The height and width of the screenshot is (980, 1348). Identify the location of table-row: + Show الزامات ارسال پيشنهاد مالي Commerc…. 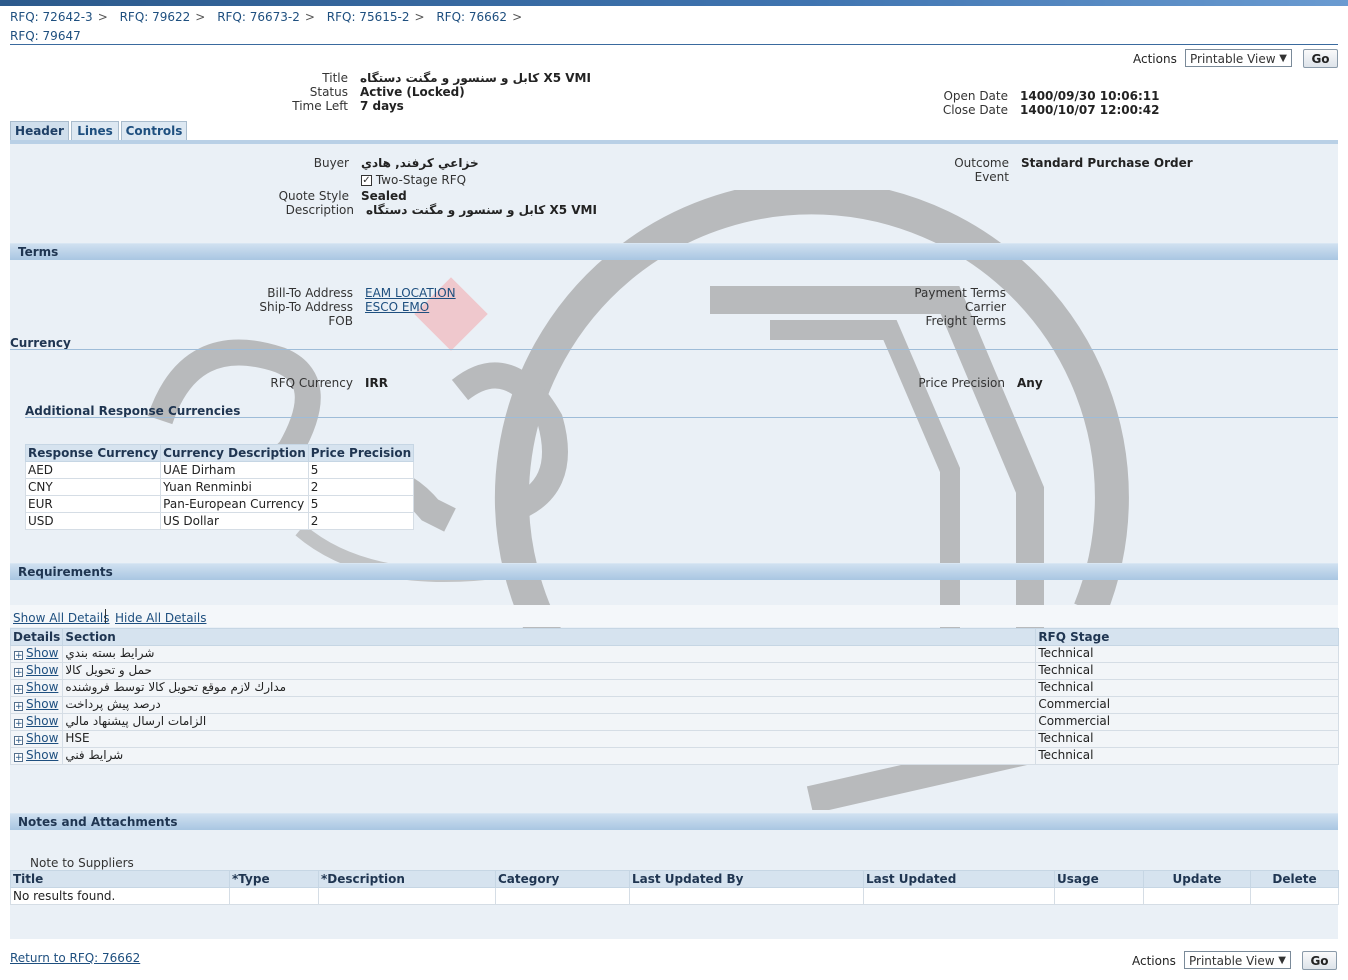
(674, 722).